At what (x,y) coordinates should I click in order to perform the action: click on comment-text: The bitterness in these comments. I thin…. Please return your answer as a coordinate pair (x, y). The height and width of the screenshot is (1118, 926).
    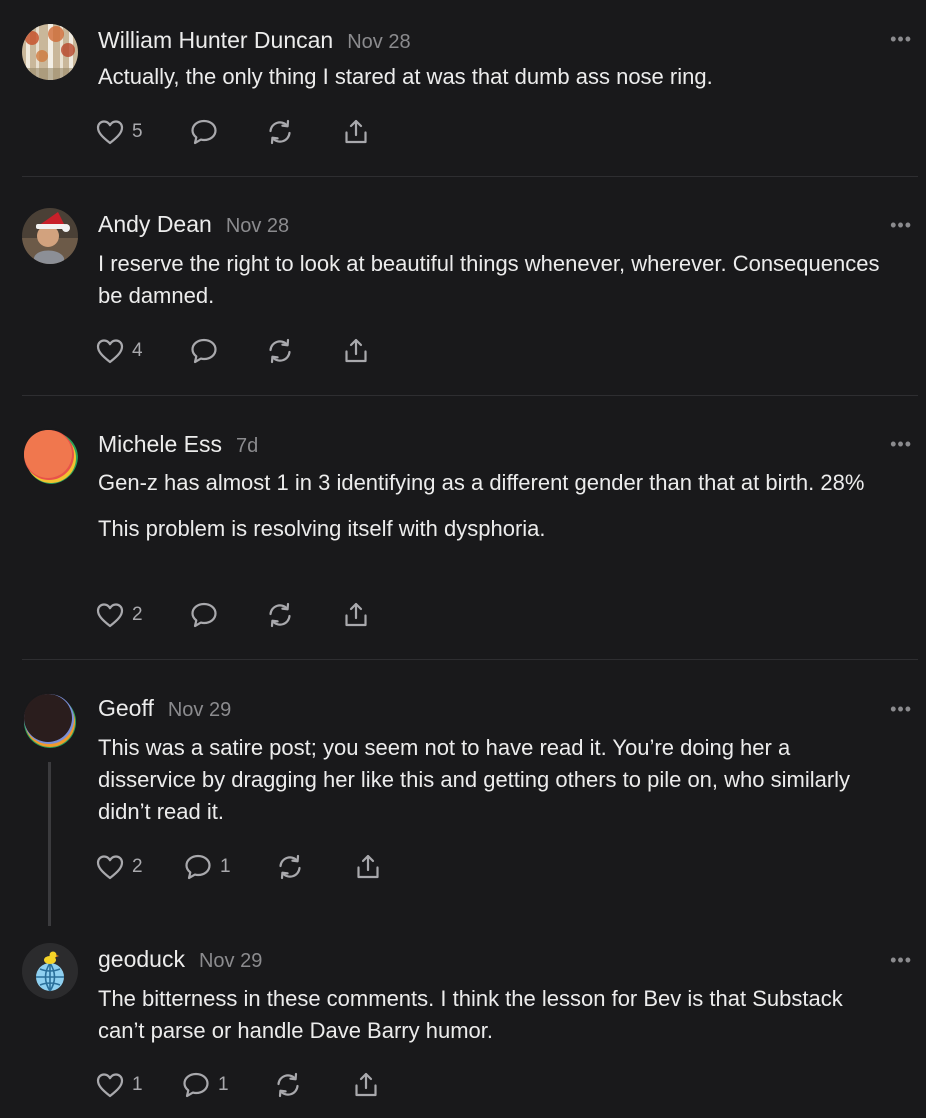
    Looking at the image, I should click on (470, 1014).